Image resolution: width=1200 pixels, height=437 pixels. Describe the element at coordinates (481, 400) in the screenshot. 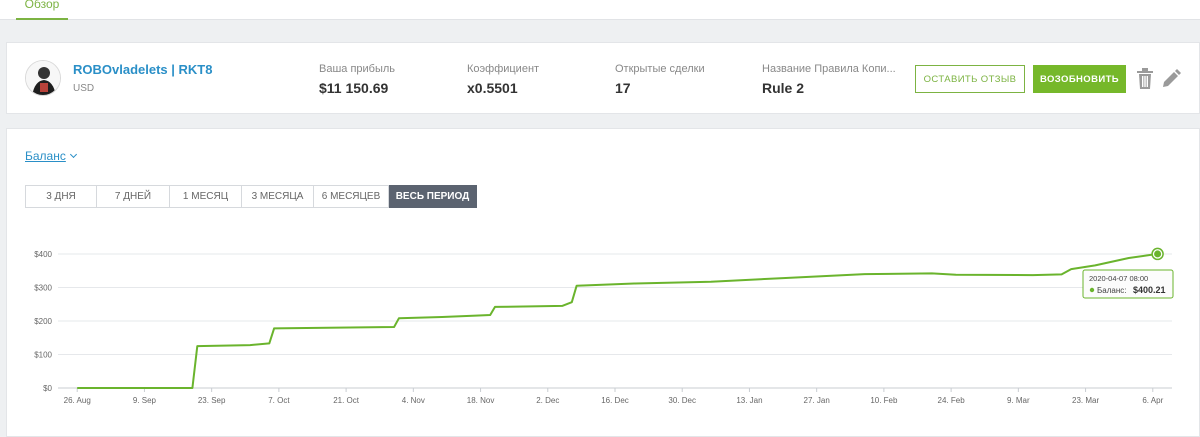

I see `x-tick-label: 18. Nov` at that location.